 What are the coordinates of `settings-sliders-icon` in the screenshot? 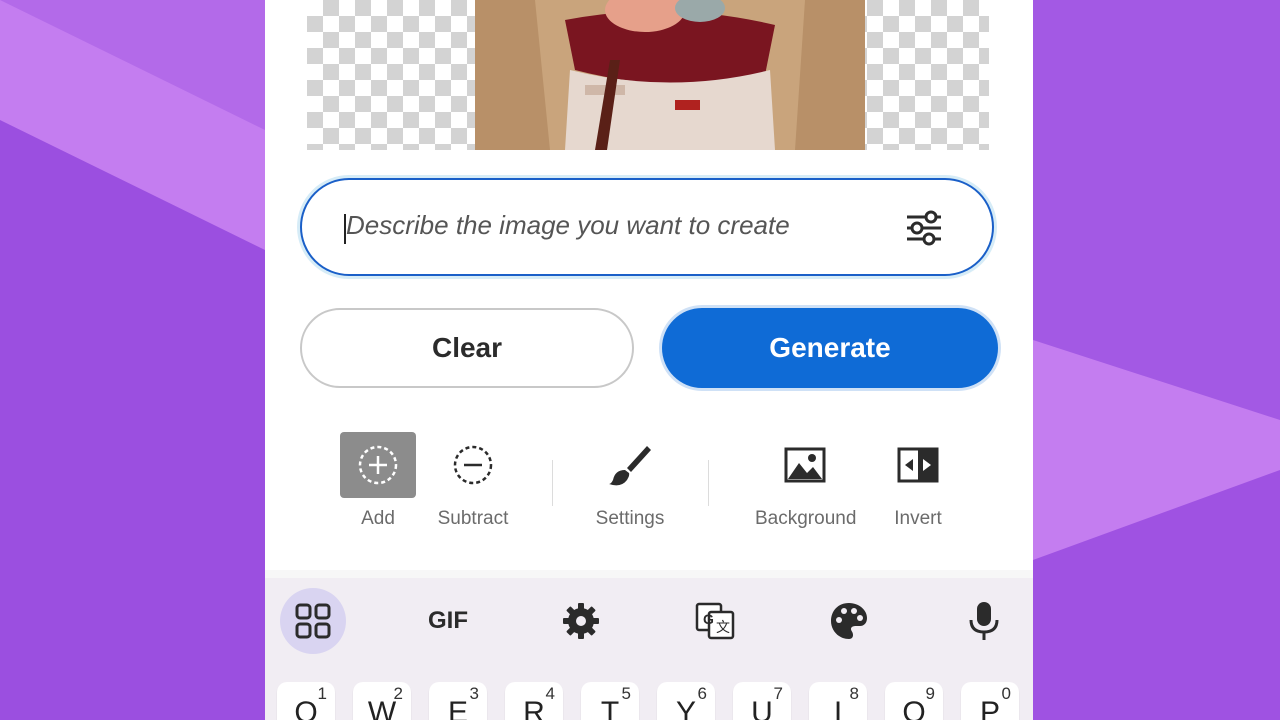 It's located at (924, 228).